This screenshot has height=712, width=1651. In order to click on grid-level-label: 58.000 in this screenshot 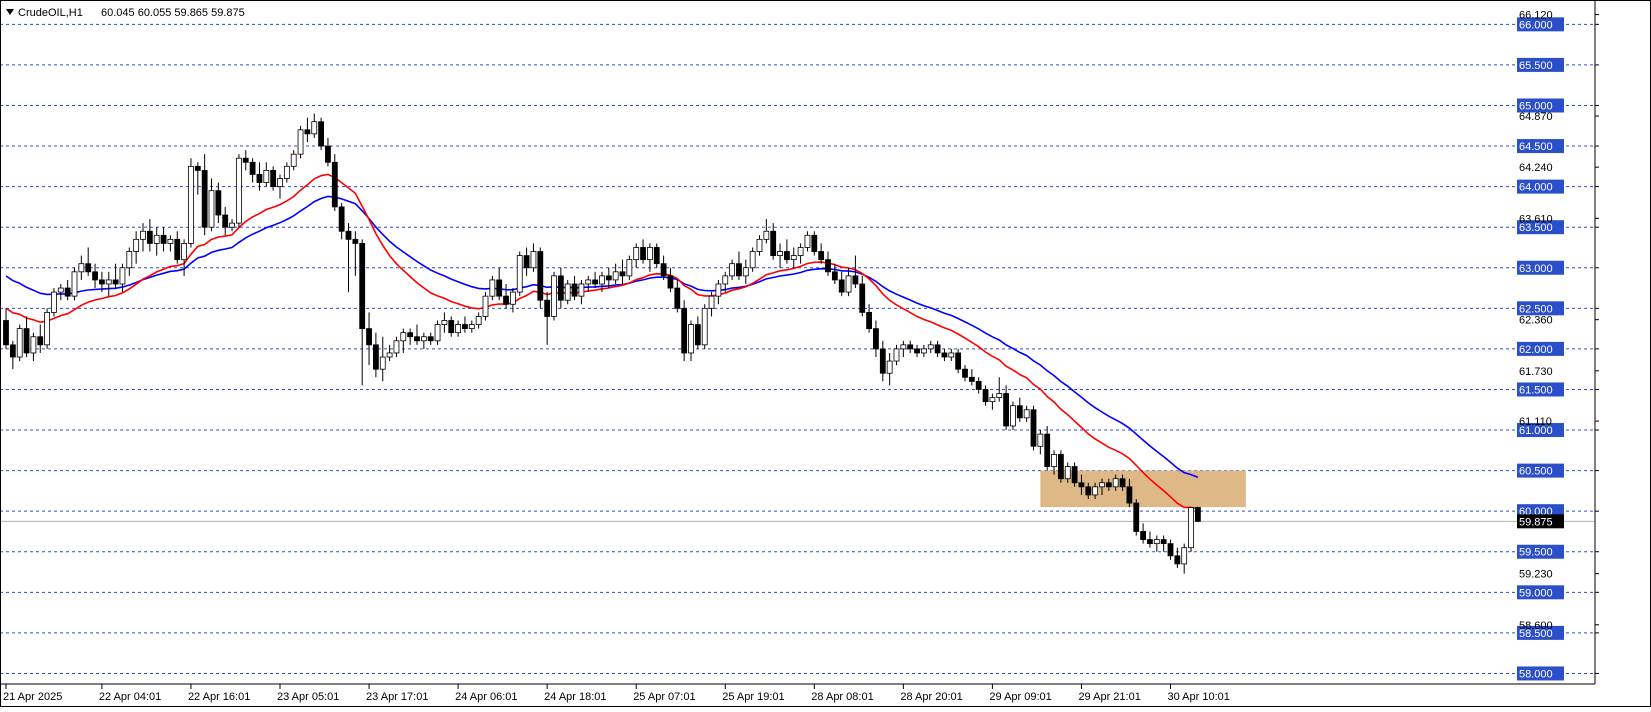, I will do `click(1536, 674)`.